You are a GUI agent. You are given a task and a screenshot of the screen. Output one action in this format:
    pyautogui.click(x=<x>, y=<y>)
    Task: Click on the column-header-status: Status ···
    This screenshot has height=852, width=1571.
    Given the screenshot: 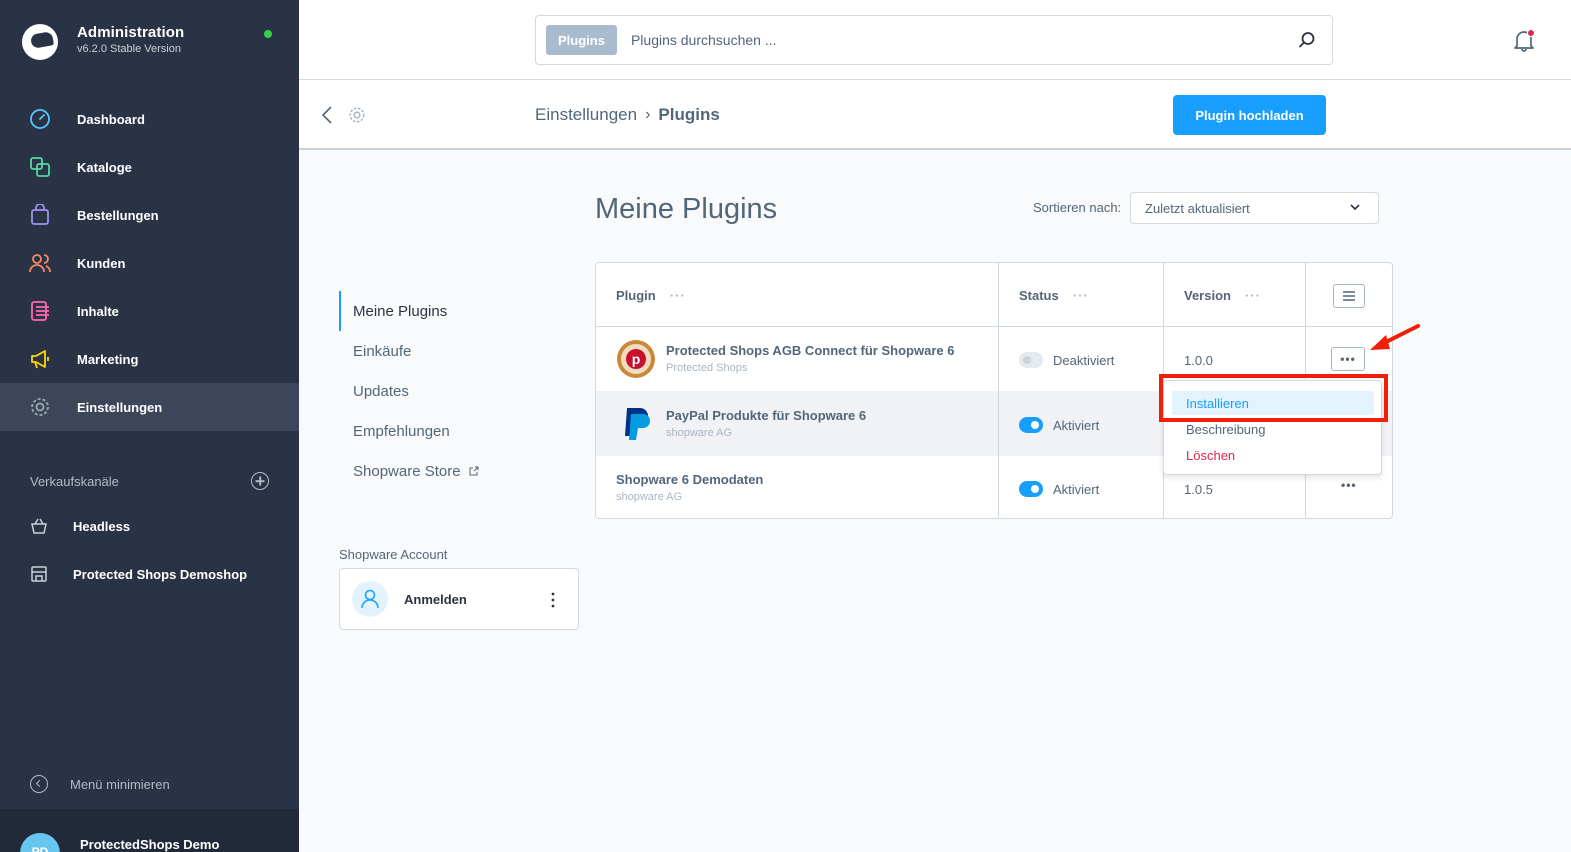 What is the action you would take?
    pyautogui.click(x=1054, y=295)
    